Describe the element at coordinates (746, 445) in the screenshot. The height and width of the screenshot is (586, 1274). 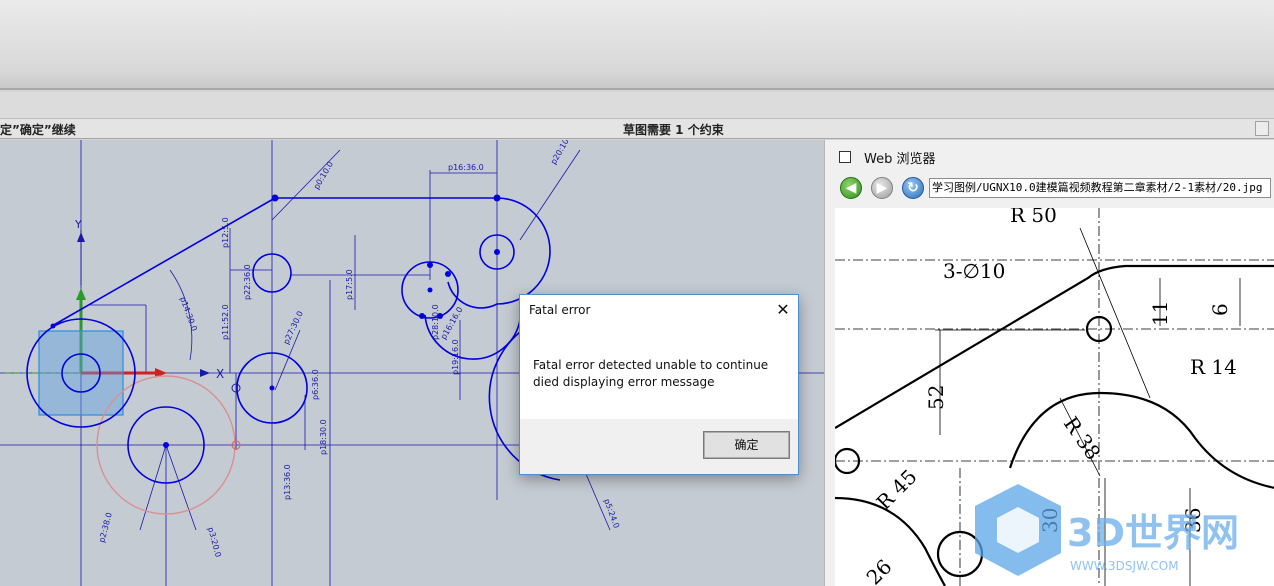
I see `ok-button: 确定` at that location.